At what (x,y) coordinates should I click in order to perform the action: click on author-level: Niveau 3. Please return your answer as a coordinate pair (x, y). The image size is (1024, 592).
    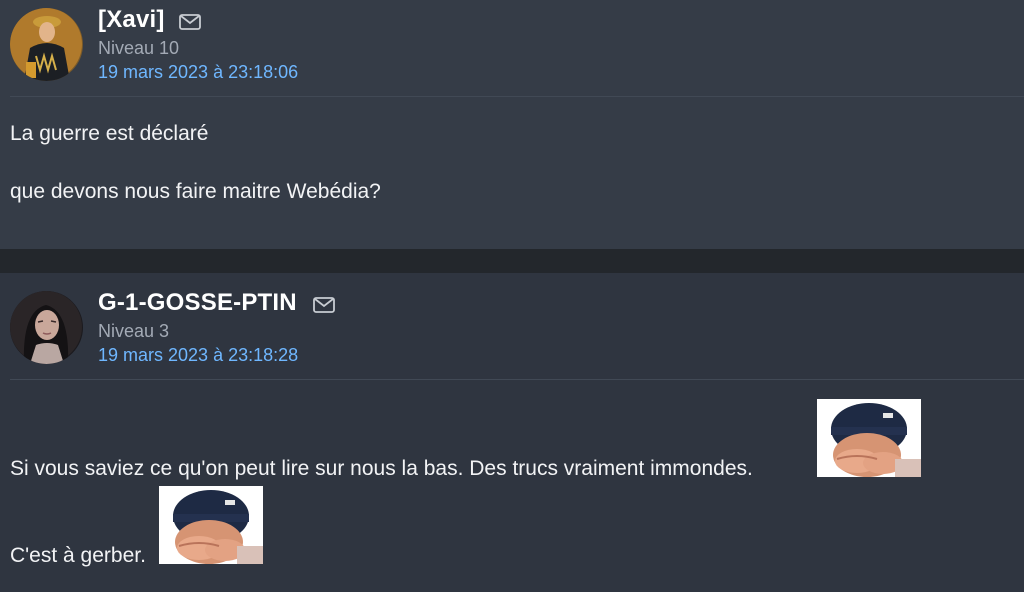
    Looking at the image, I should click on (134, 331).